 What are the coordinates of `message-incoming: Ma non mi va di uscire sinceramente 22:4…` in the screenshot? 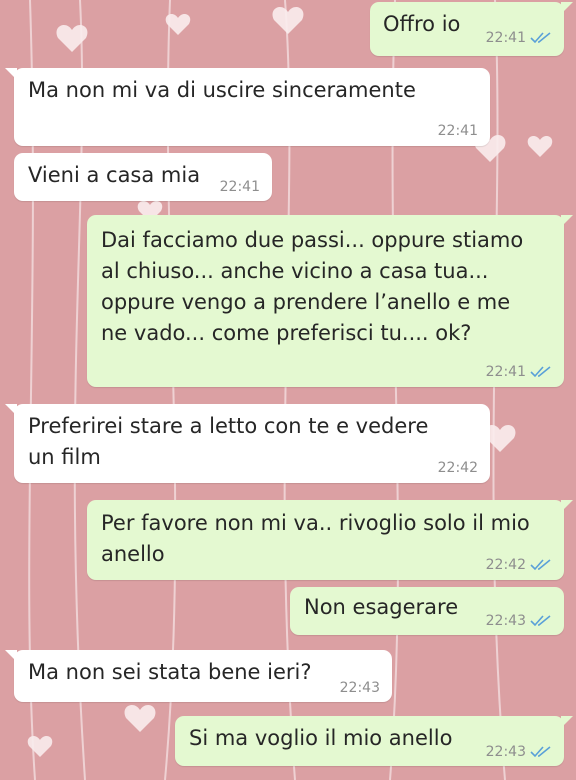 It's located at (247, 107).